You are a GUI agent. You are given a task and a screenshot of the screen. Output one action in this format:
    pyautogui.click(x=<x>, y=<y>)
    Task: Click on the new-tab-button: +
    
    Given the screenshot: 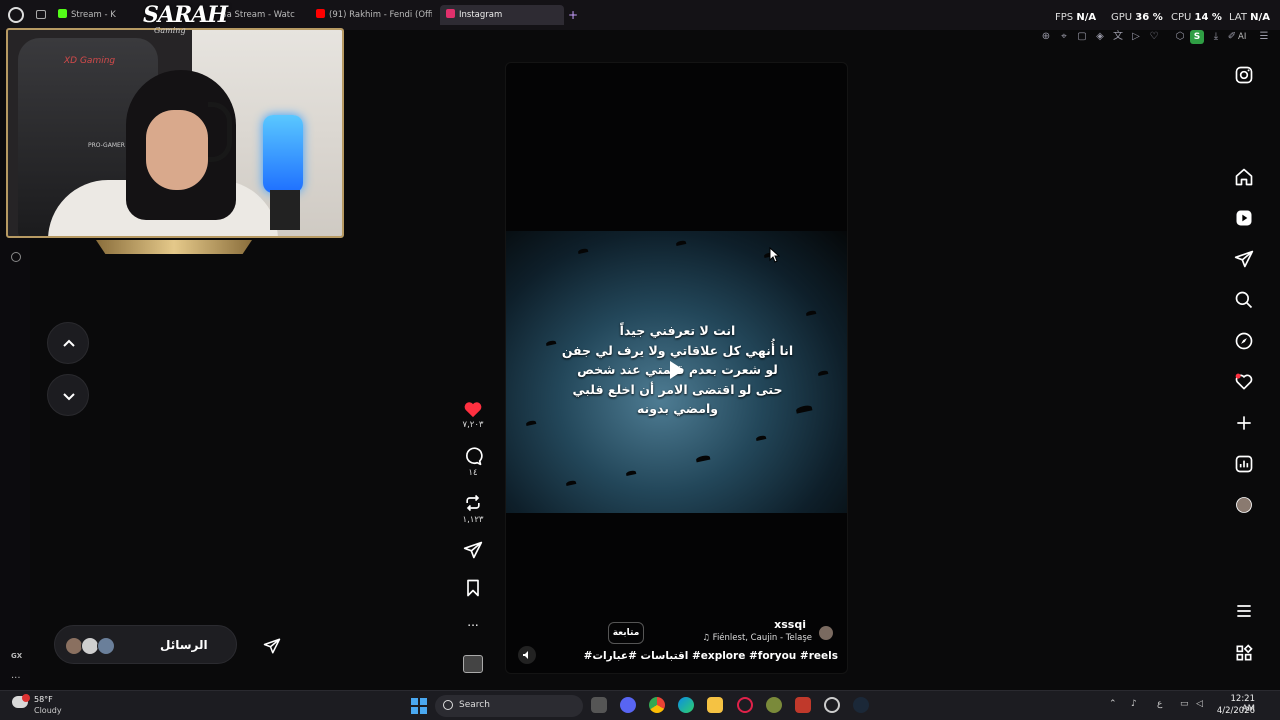 What is the action you would take?
    pyautogui.click(x=573, y=15)
    